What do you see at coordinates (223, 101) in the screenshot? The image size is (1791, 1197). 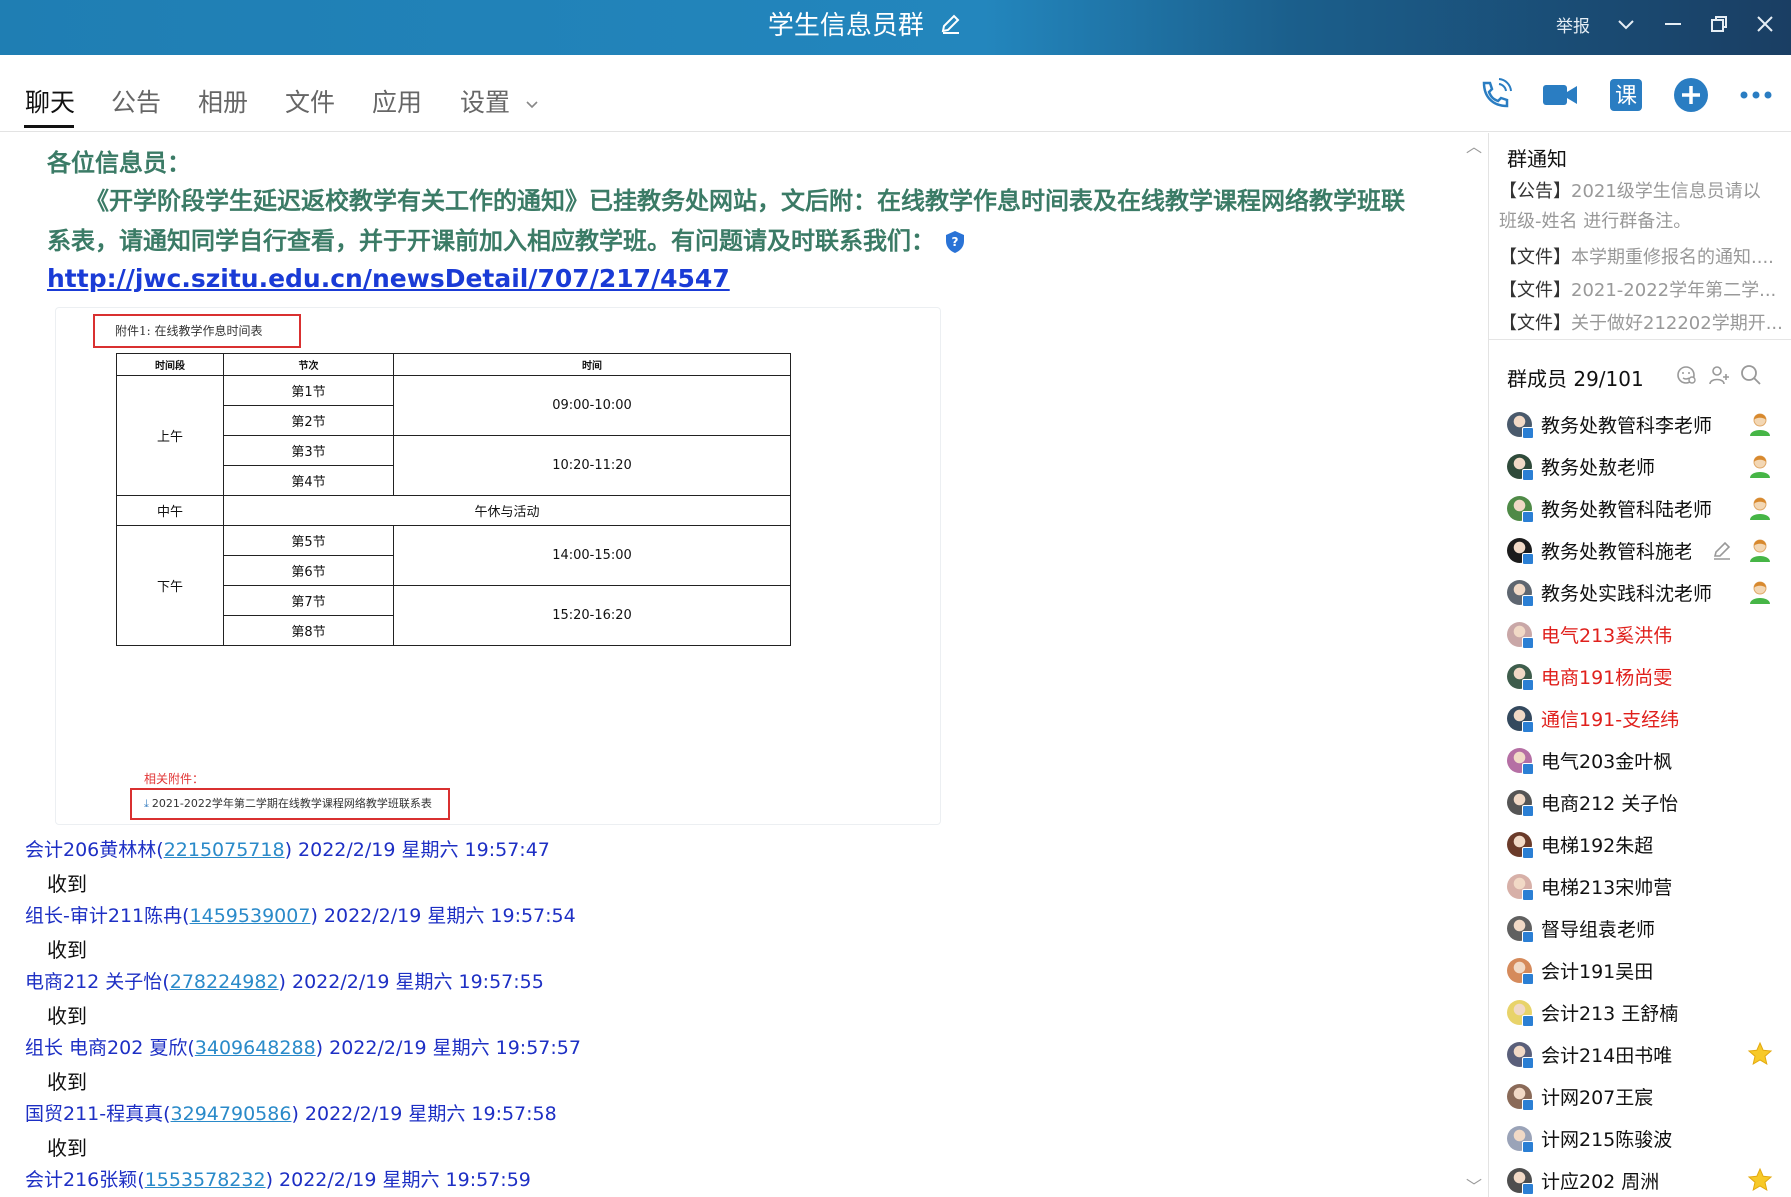 I see `tab-album: 相册` at bounding box center [223, 101].